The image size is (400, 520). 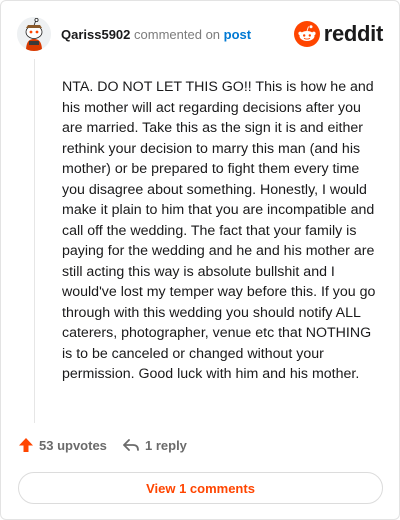 I want to click on snoo-avatar-icon, so click(x=34, y=34).